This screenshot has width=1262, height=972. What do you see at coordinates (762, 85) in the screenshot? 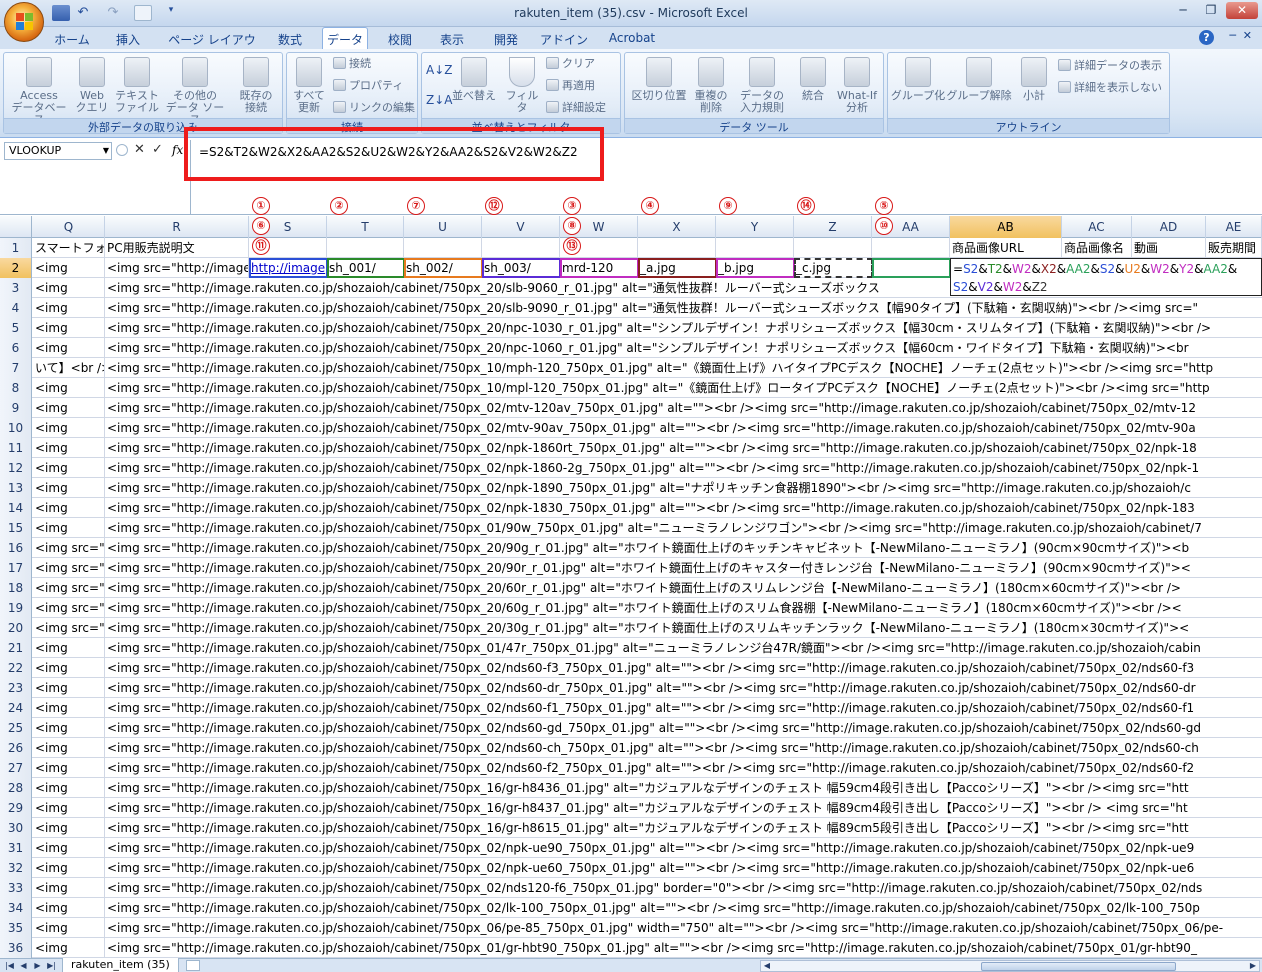
I see `data-validation-button: データの 入力規則` at bounding box center [762, 85].